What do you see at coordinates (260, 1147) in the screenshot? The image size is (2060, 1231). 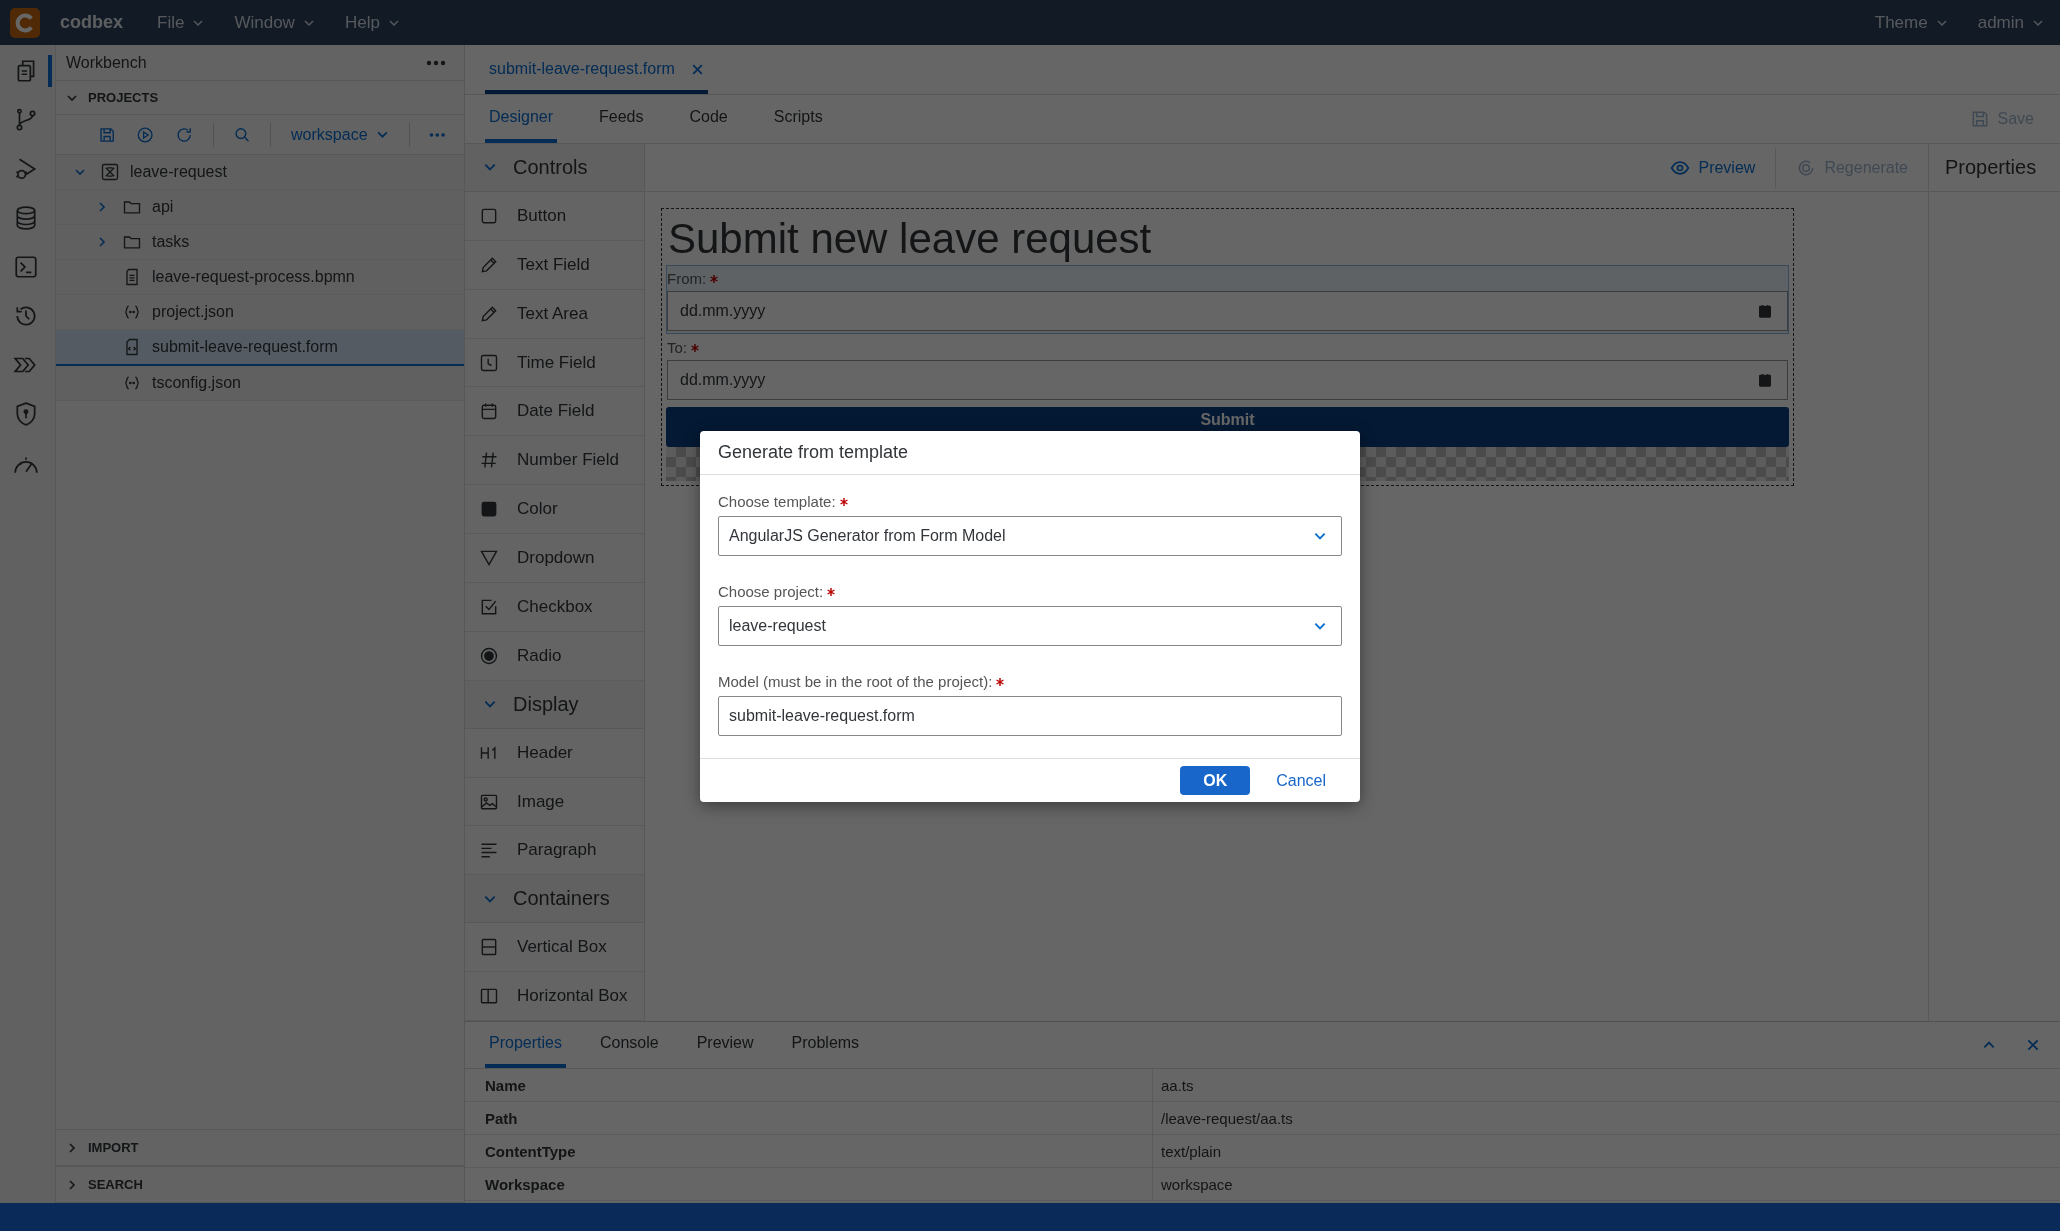 I see `section-header: IMPORT` at bounding box center [260, 1147].